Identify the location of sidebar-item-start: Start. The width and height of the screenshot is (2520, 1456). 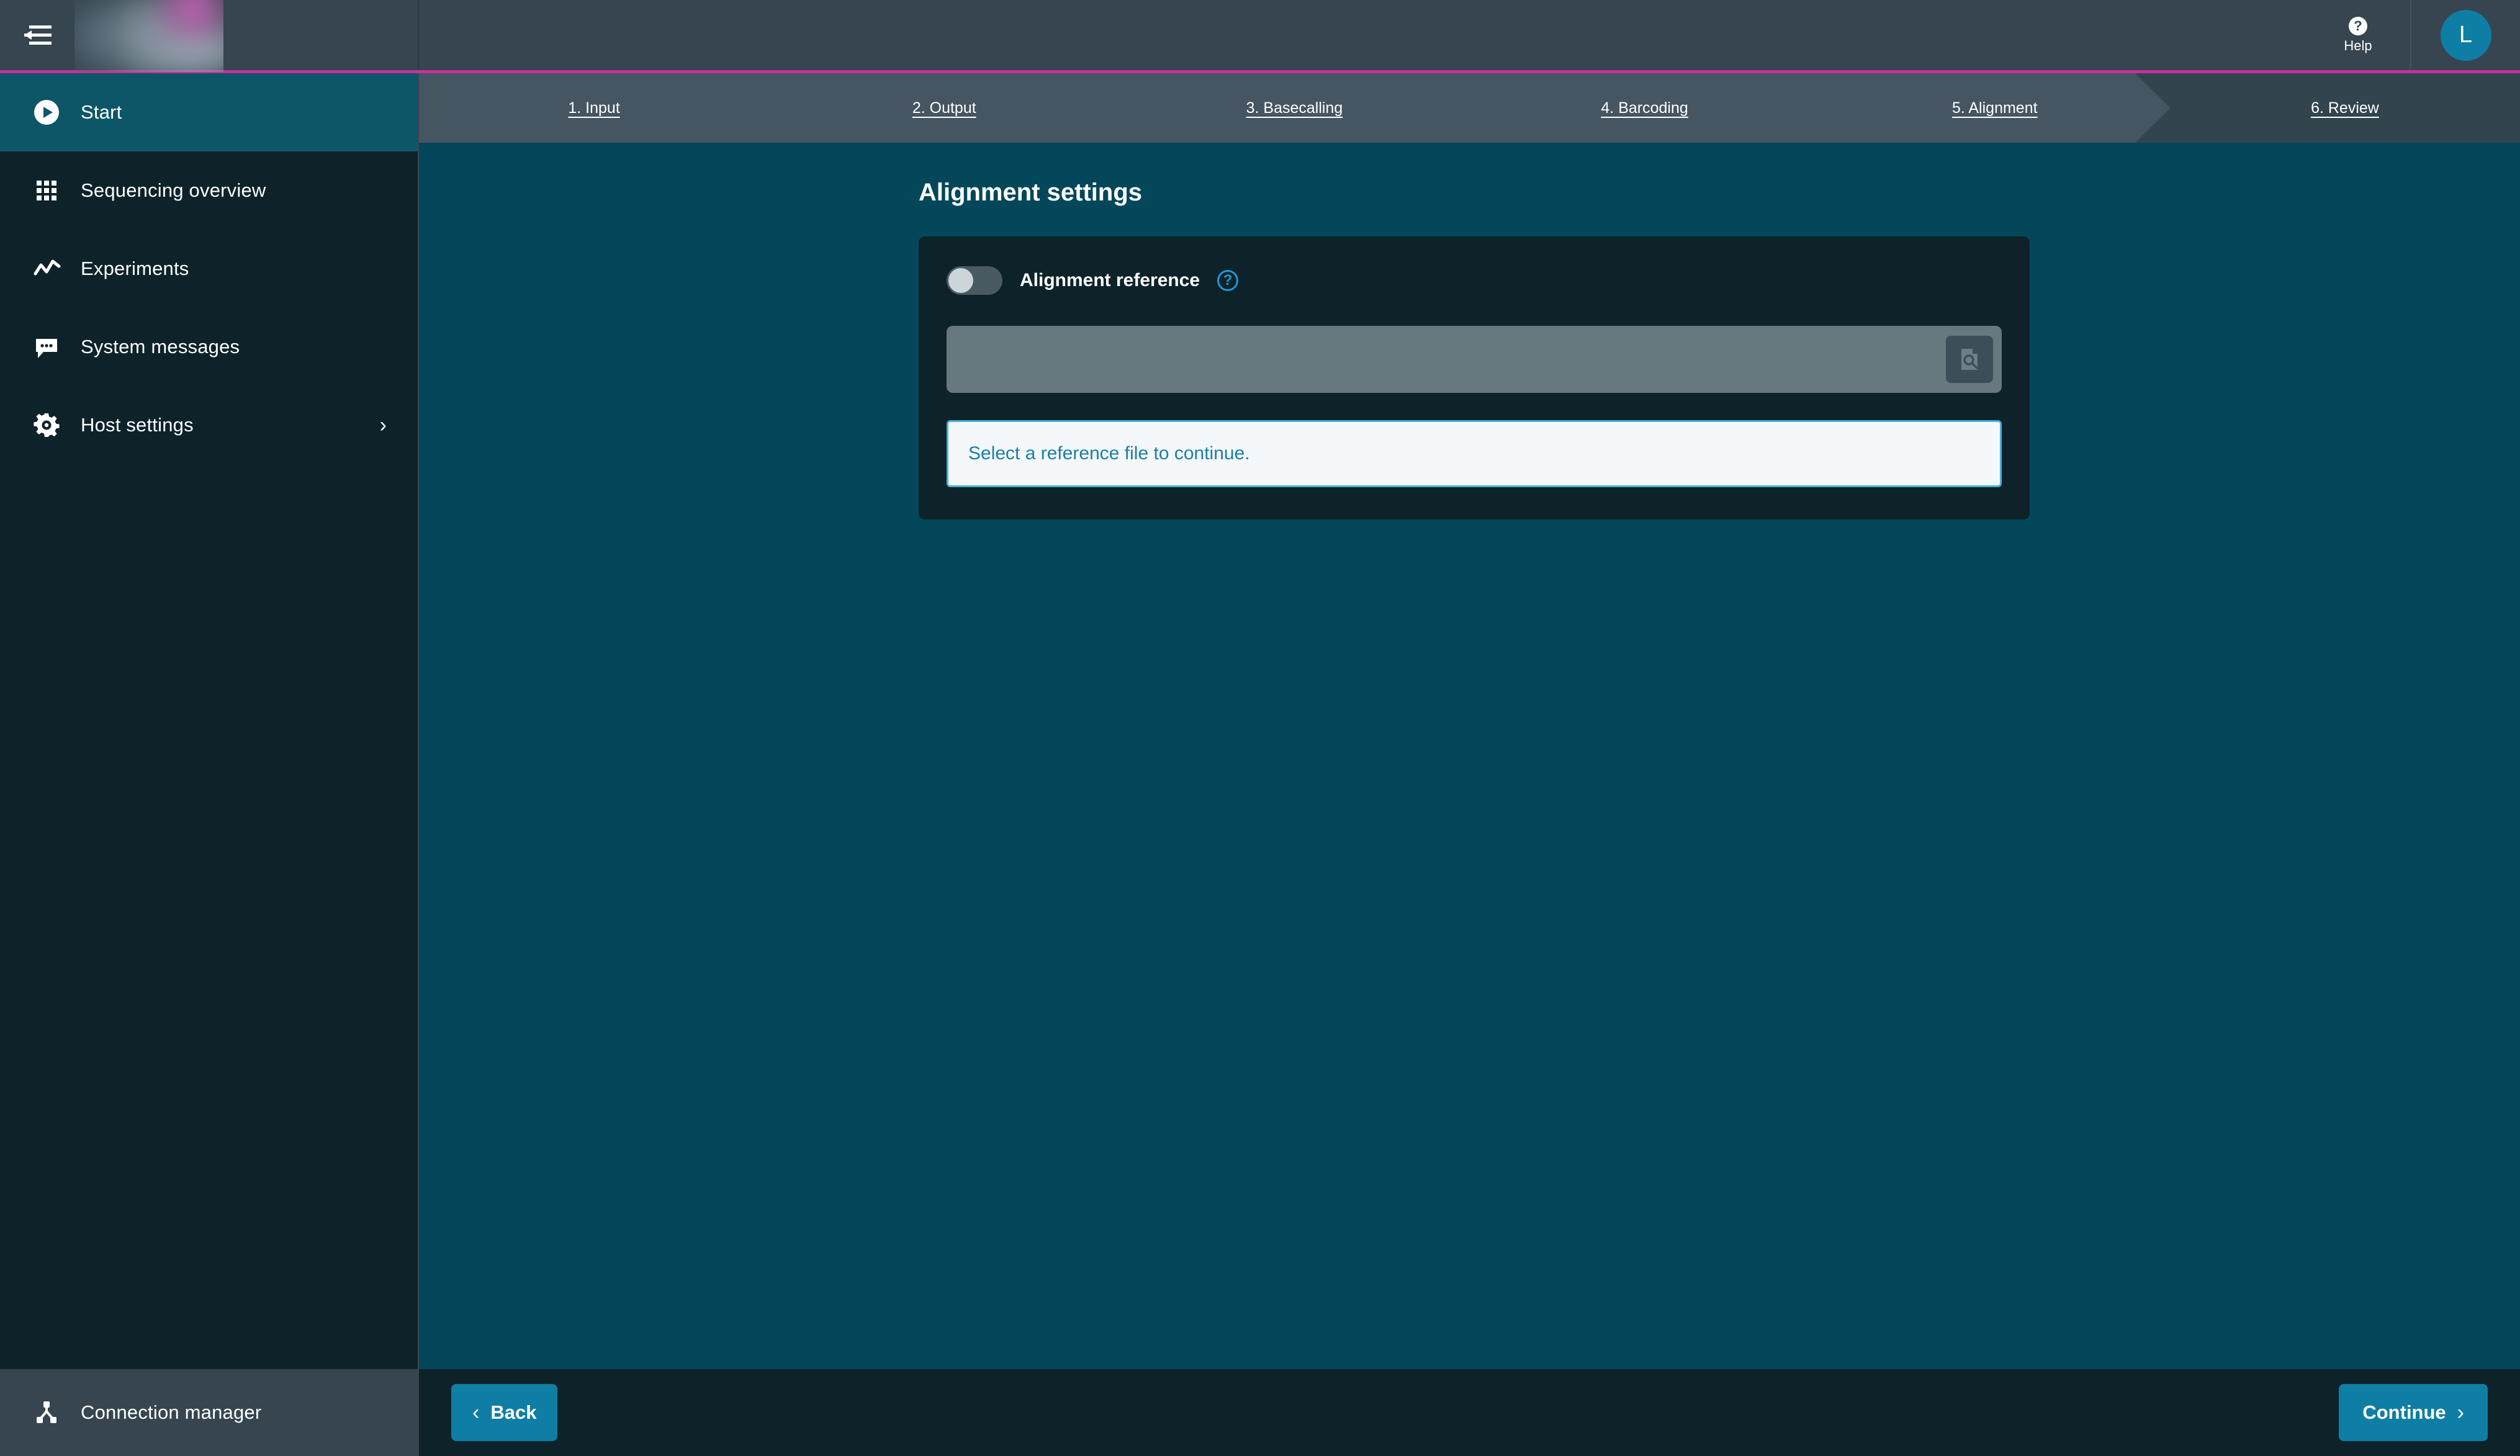
(209, 112).